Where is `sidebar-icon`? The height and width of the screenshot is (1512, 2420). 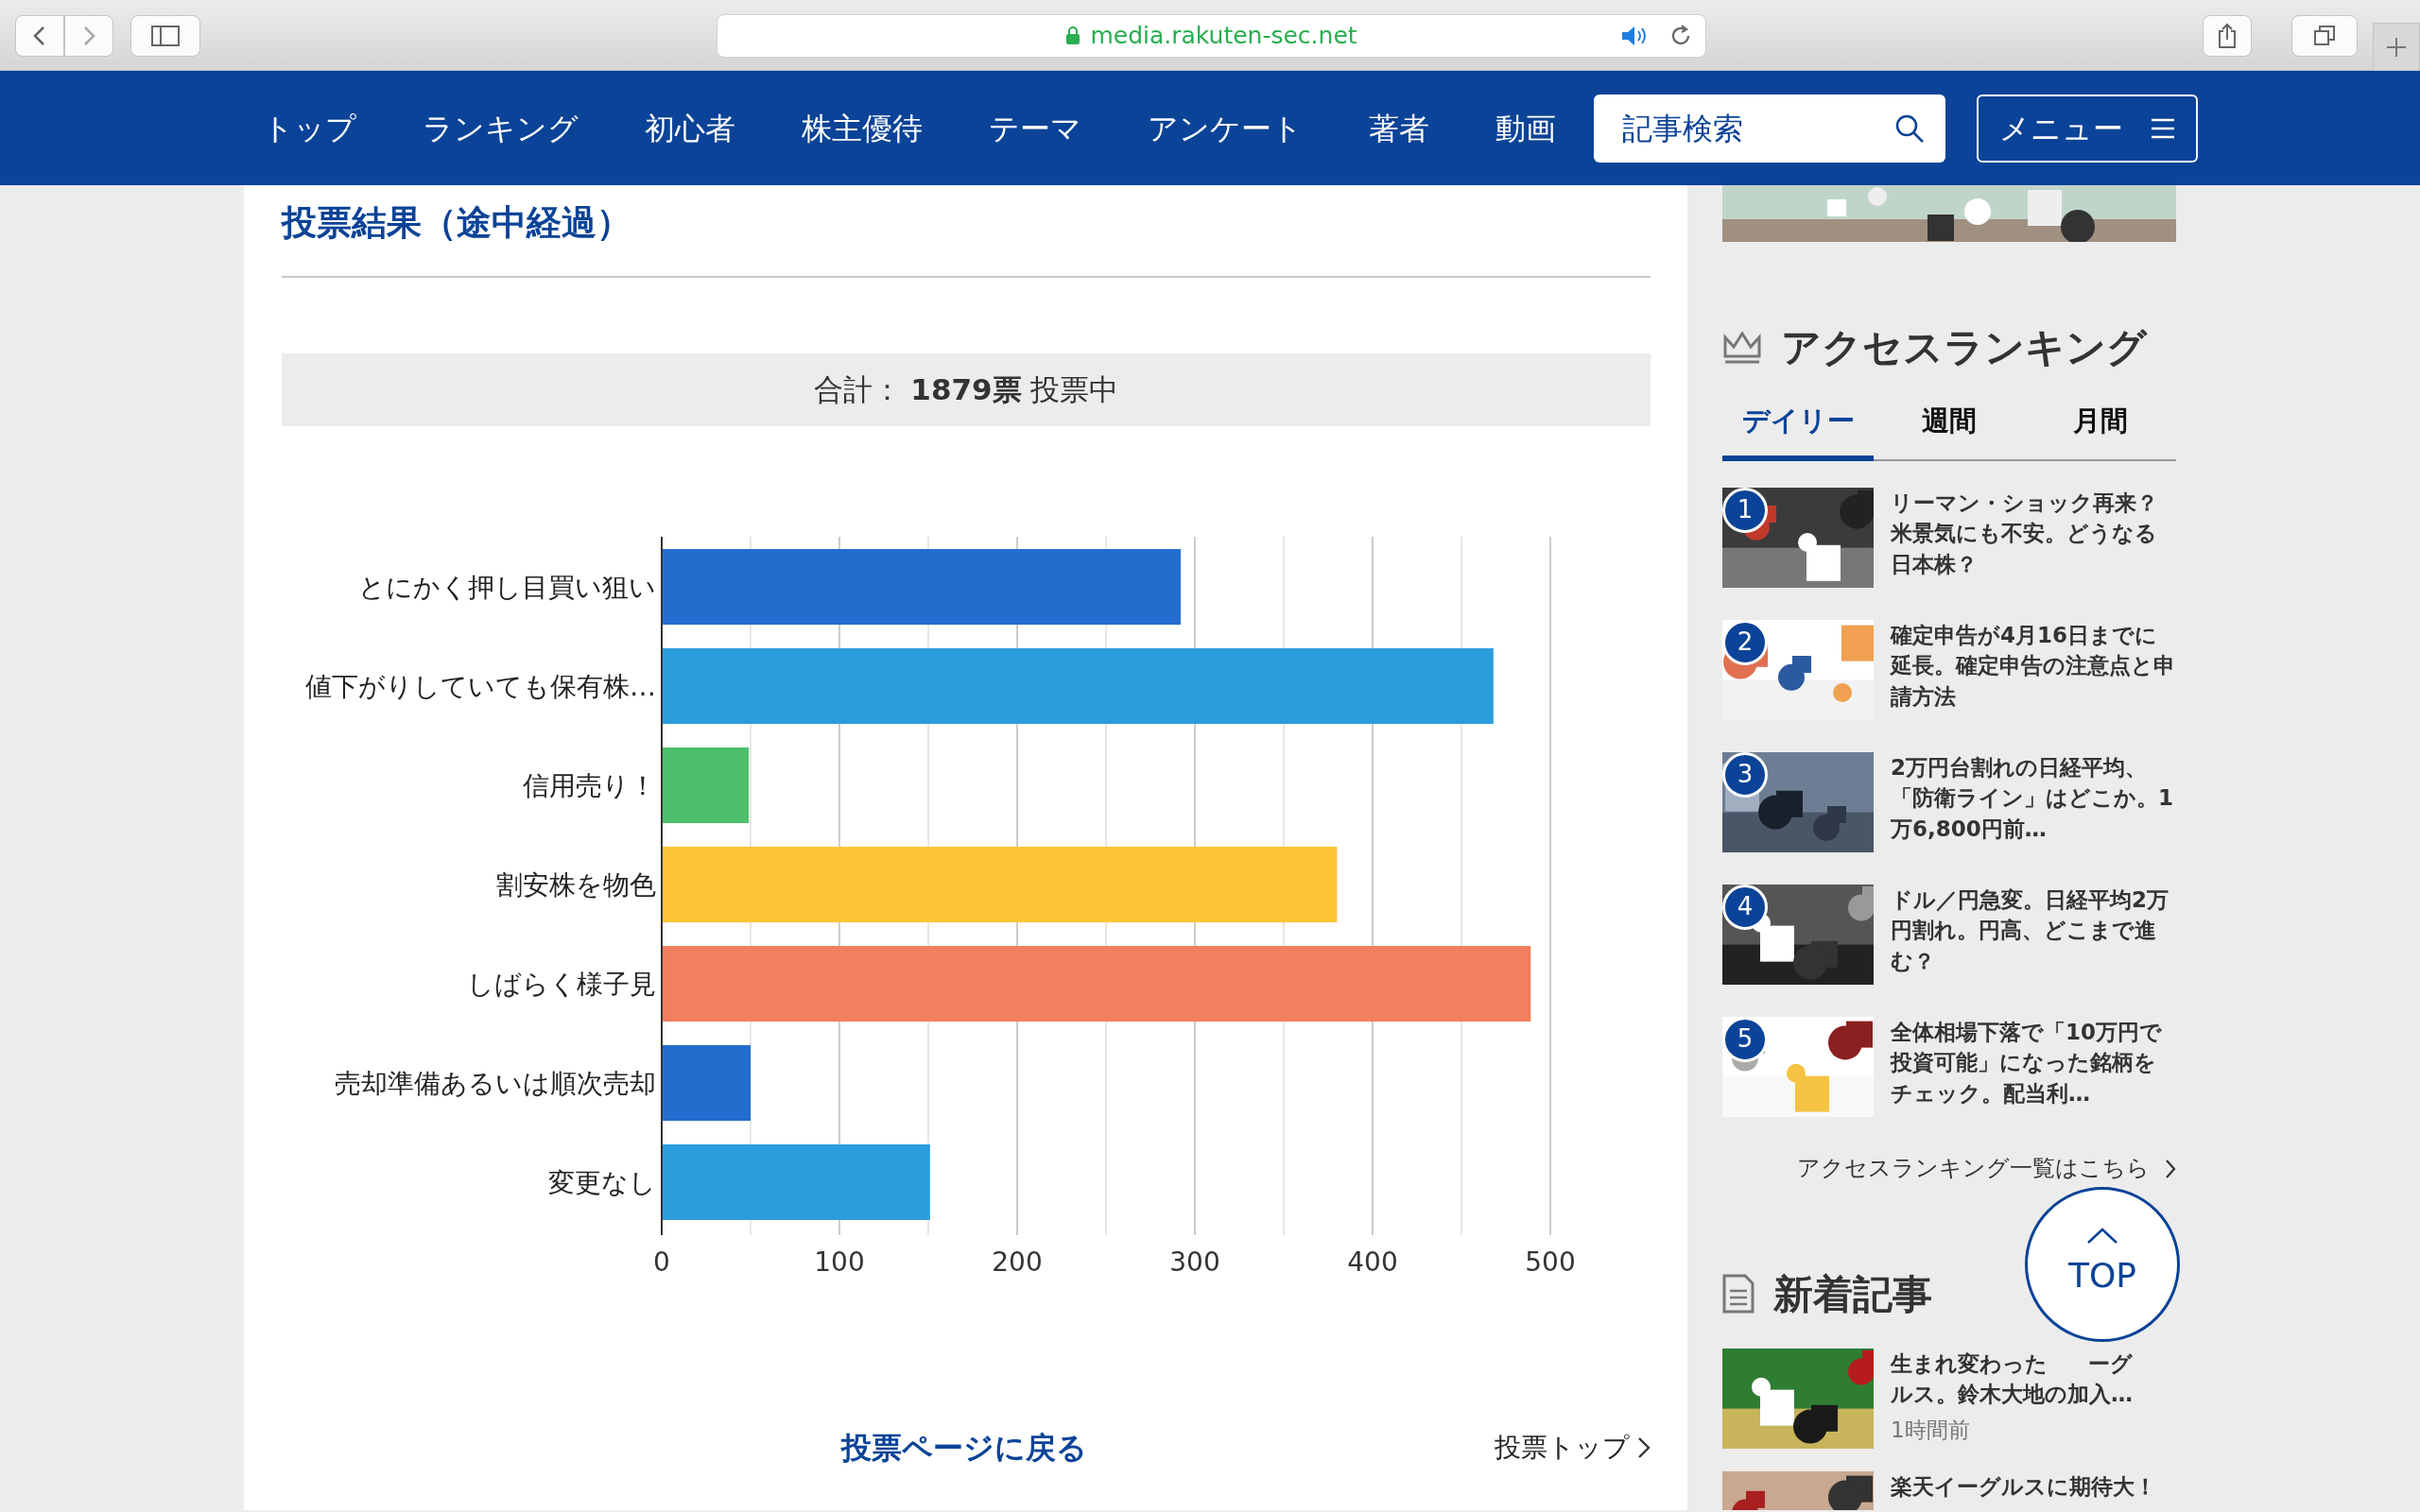
sidebar-icon is located at coordinates (165, 36).